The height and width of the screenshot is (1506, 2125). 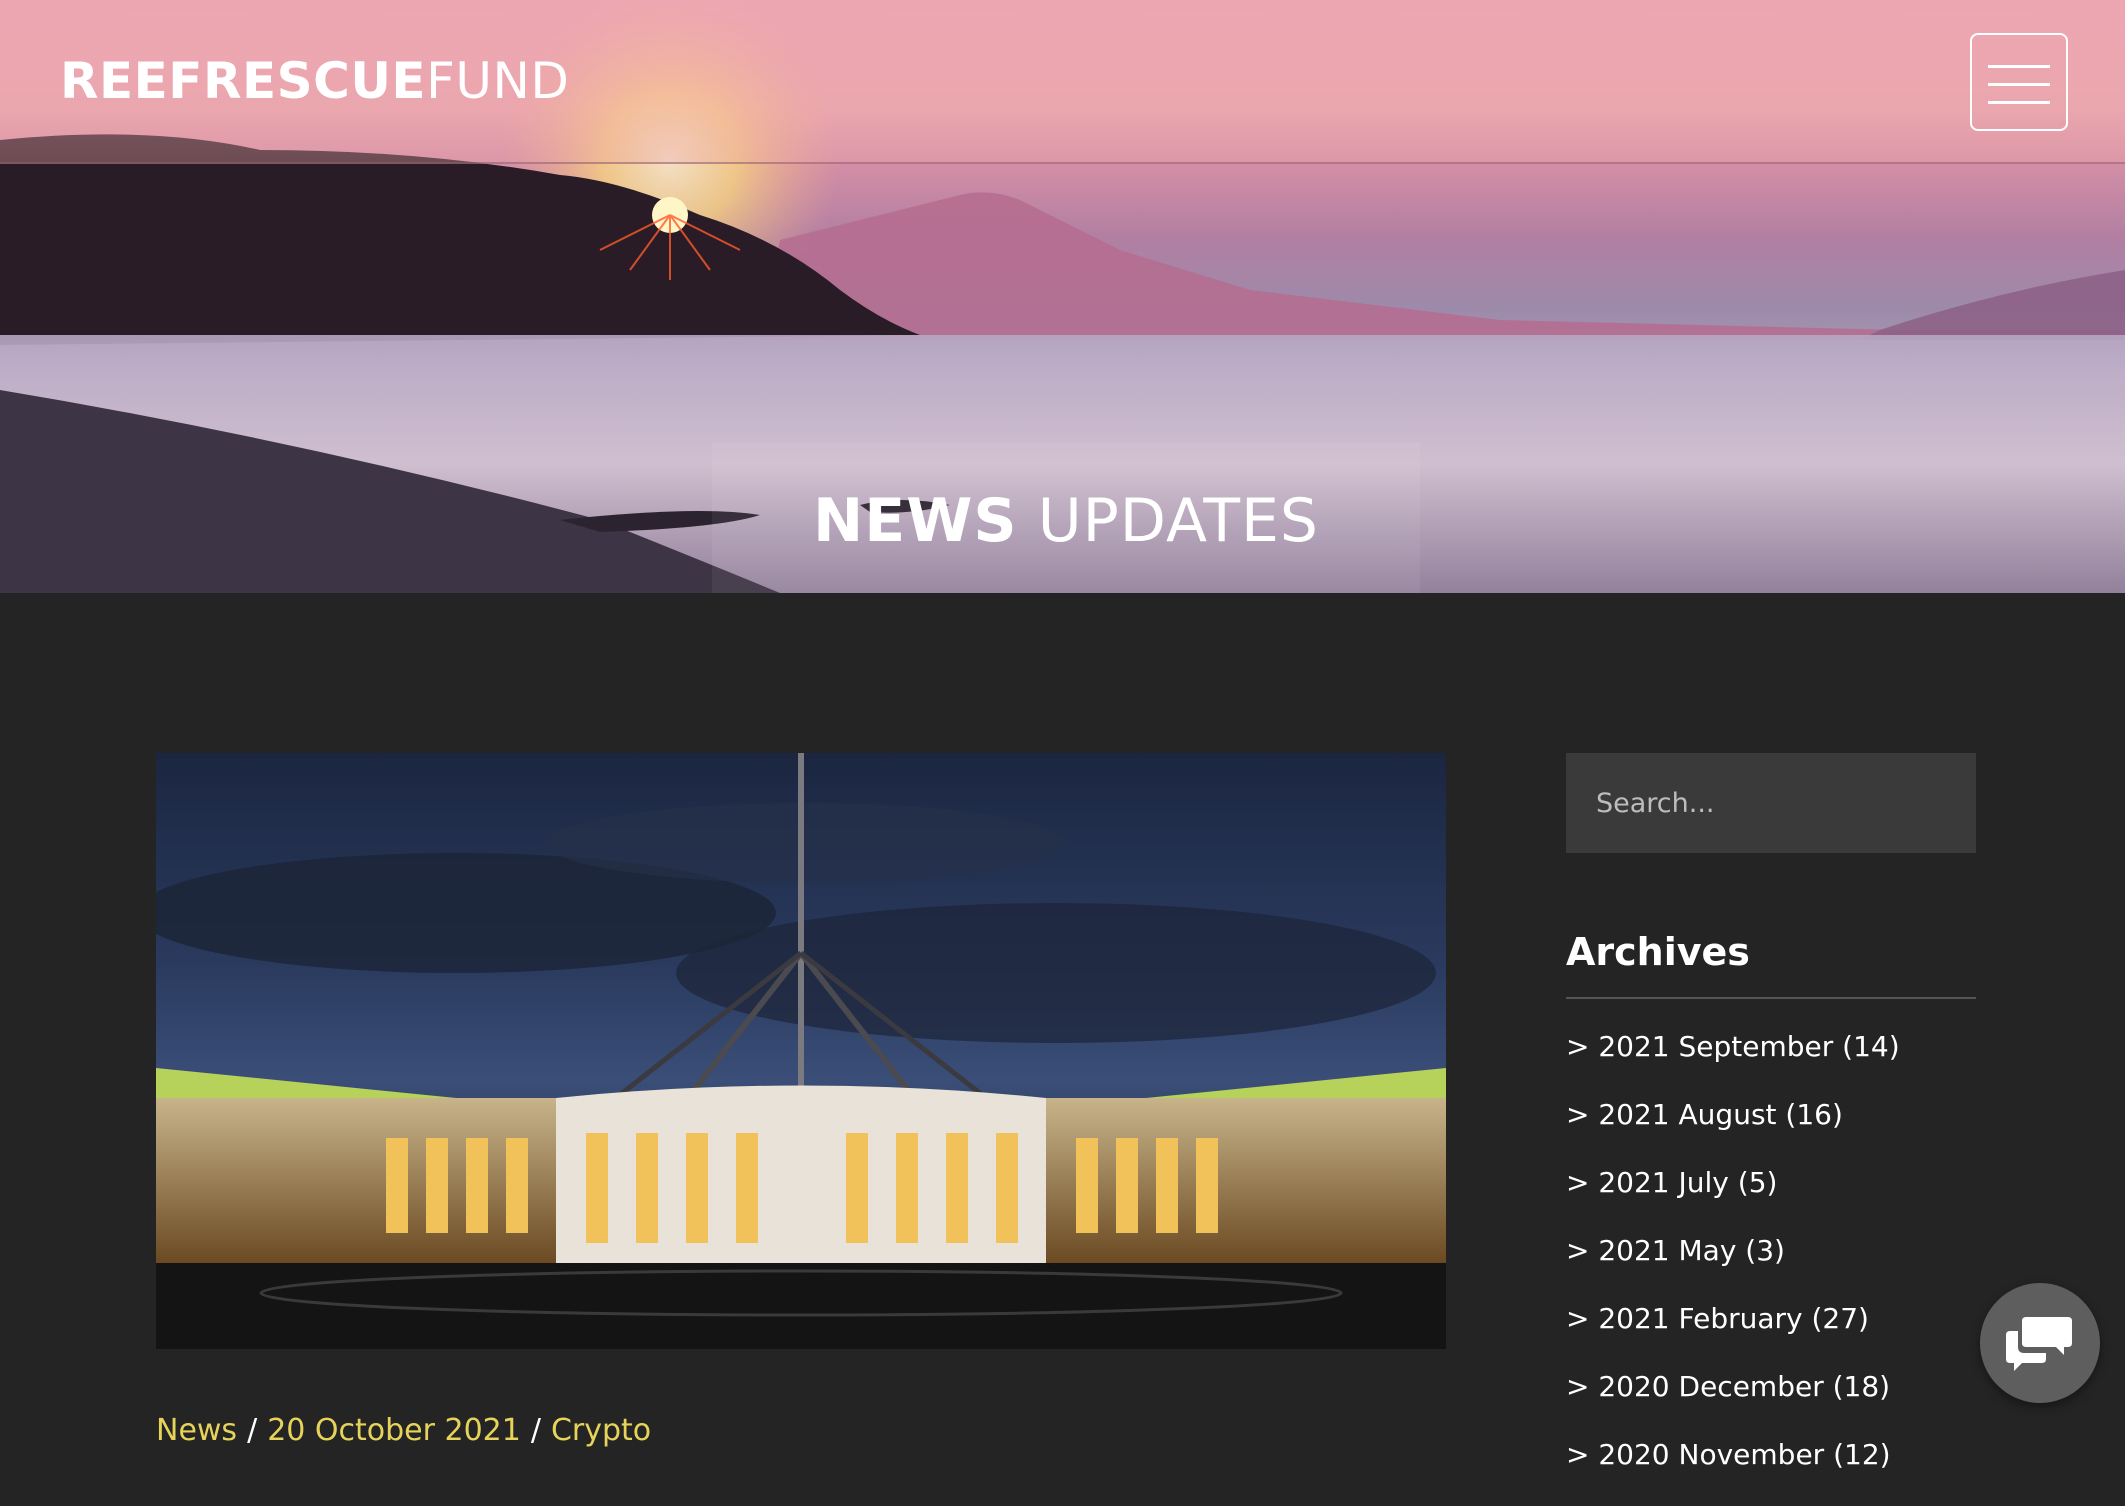 I want to click on archive-link: > 2021 July (5), so click(x=1733, y=1200).